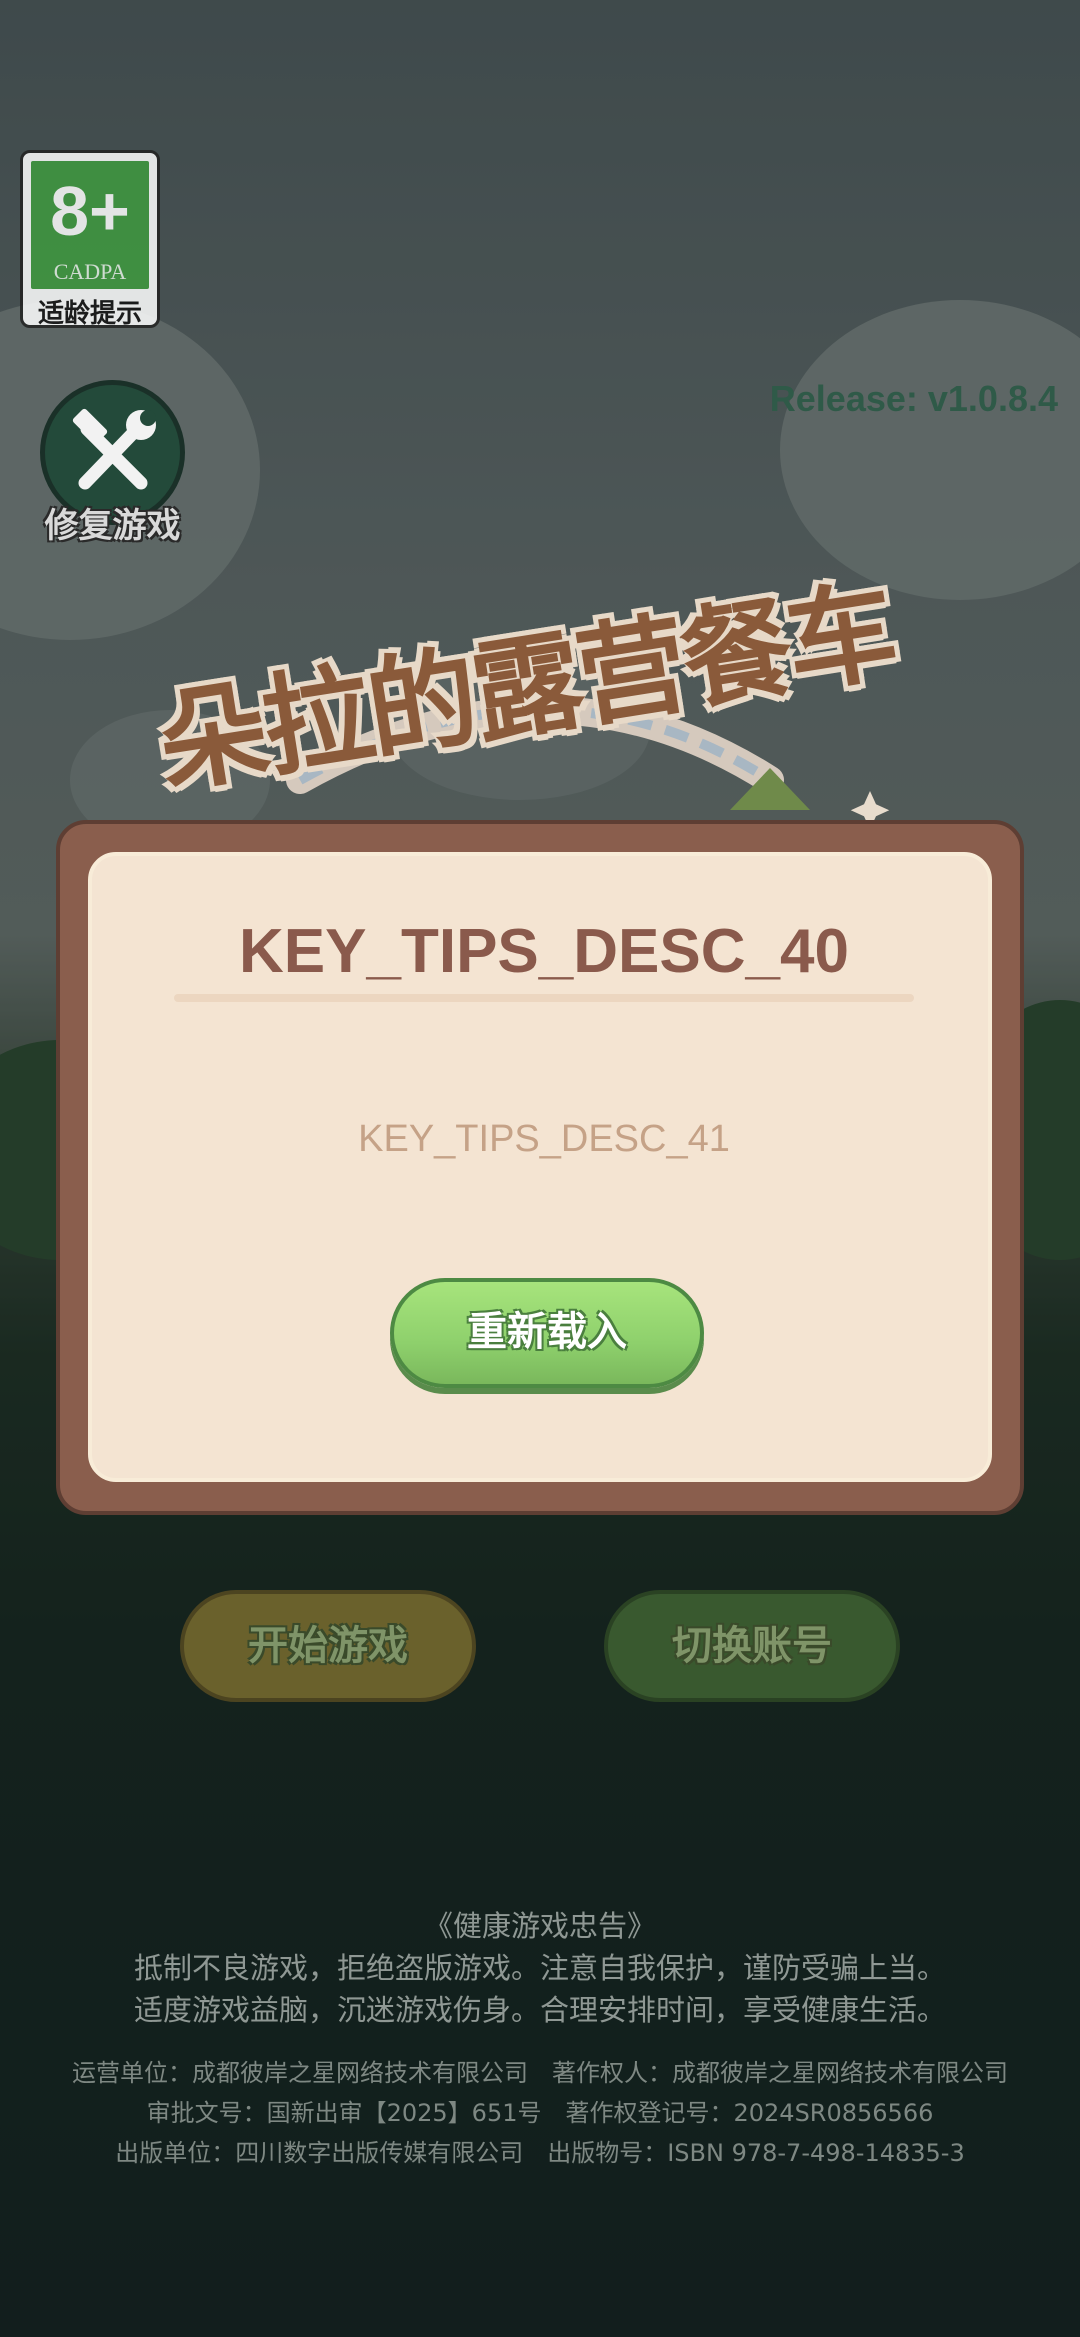 Image resolution: width=1080 pixels, height=2337 pixels. Describe the element at coordinates (752, 1646) in the screenshot. I see `switch-account-button: 切换账号` at that location.